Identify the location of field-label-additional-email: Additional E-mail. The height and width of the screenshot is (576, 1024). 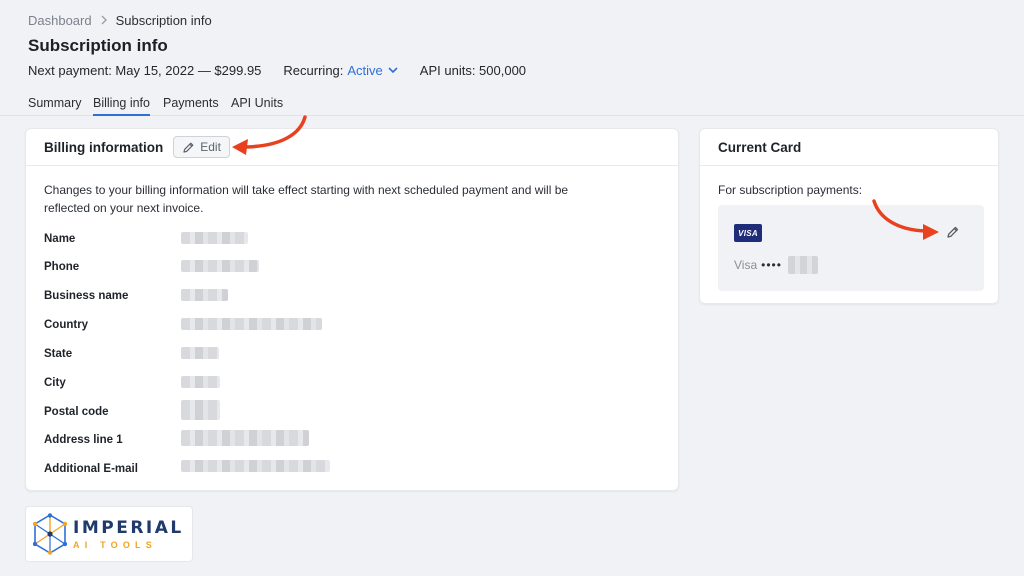
(91, 469).